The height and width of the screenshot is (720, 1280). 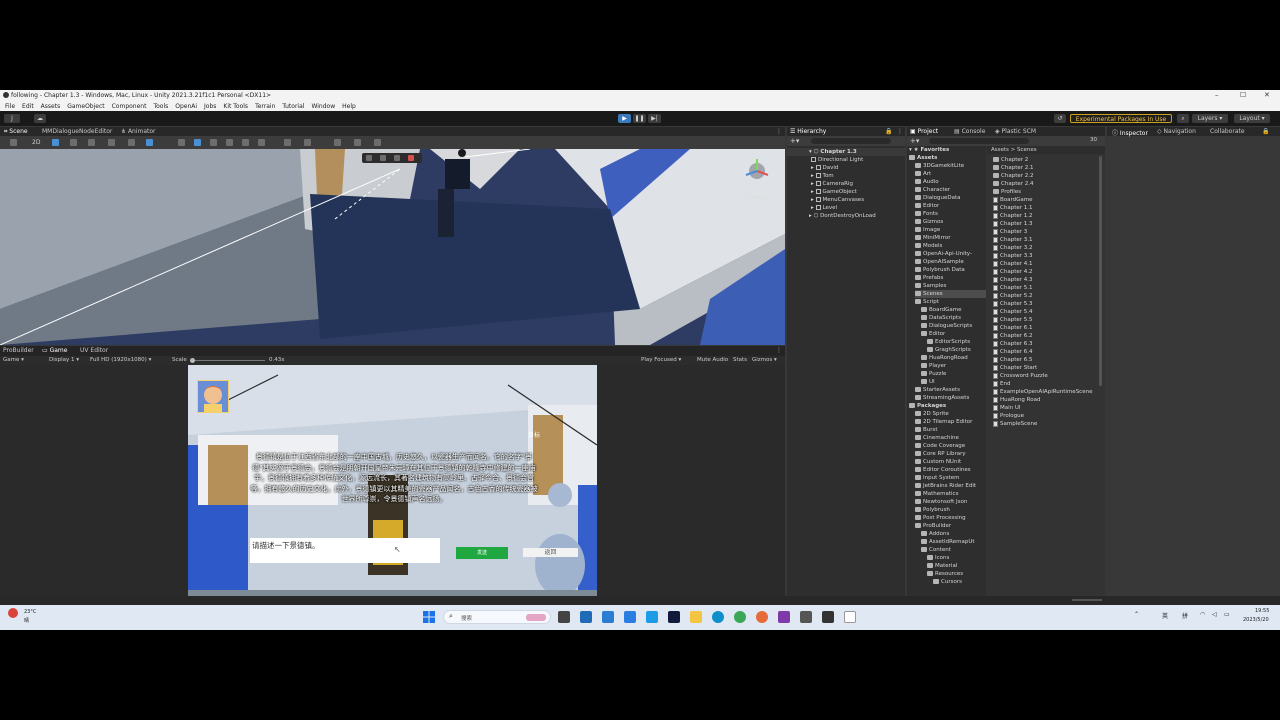 I want to click on volume-icon: ◁, so click(x=1214, y=614).